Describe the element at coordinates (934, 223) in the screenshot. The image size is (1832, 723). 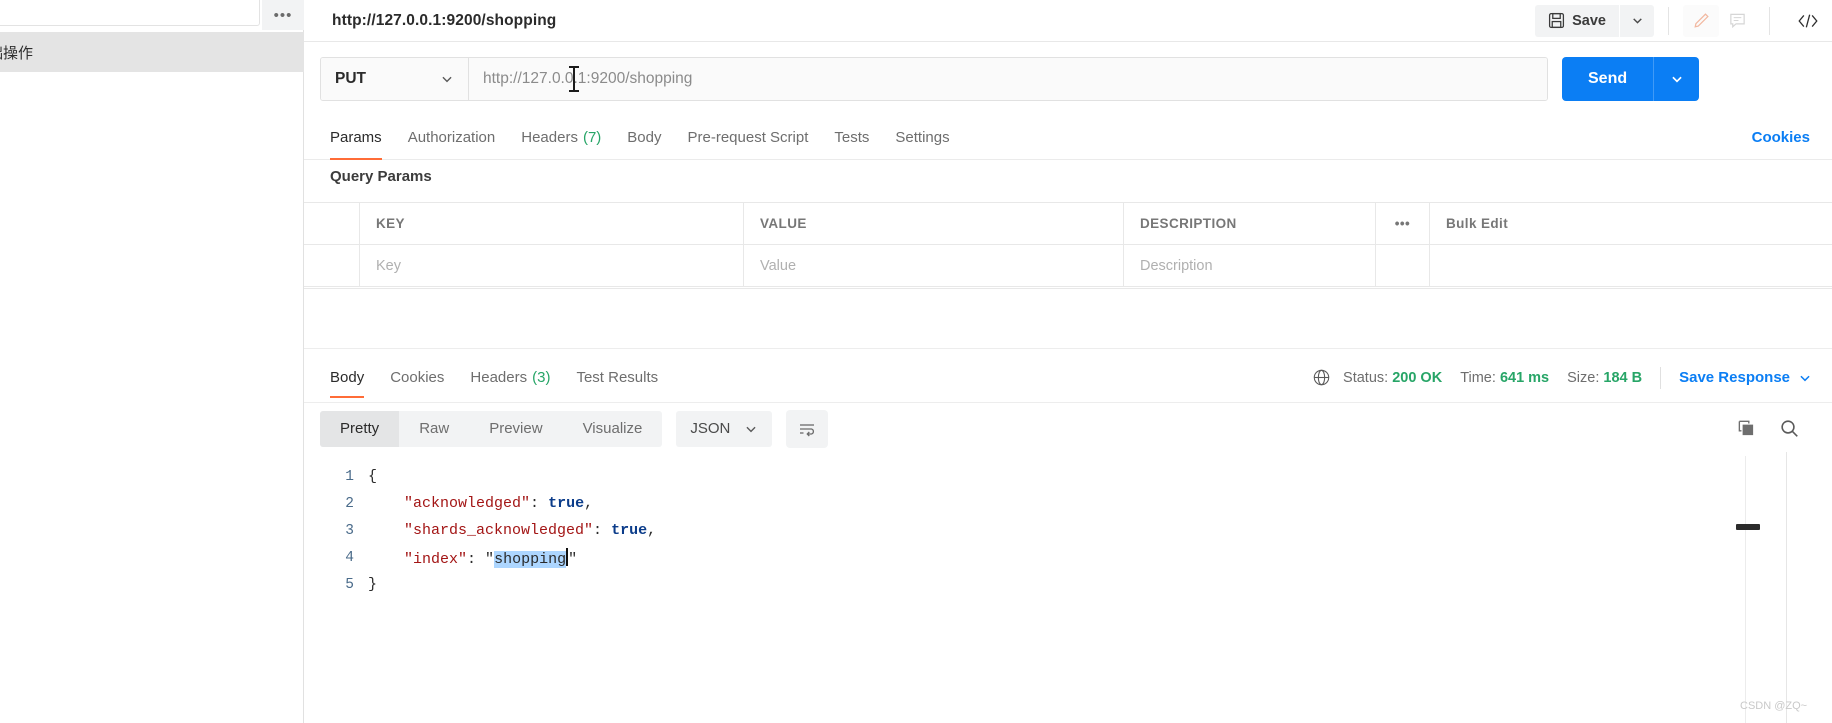
I see `column-header-value: VALUE` at that location.